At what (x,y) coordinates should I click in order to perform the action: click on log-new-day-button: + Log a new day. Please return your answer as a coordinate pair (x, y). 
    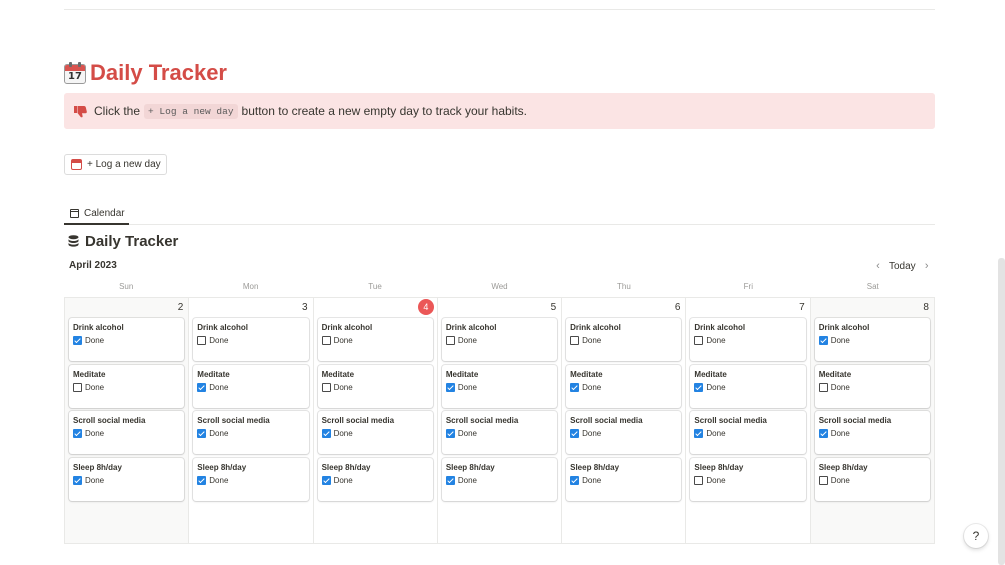
    Looking at the image, I should click on (115, 164).